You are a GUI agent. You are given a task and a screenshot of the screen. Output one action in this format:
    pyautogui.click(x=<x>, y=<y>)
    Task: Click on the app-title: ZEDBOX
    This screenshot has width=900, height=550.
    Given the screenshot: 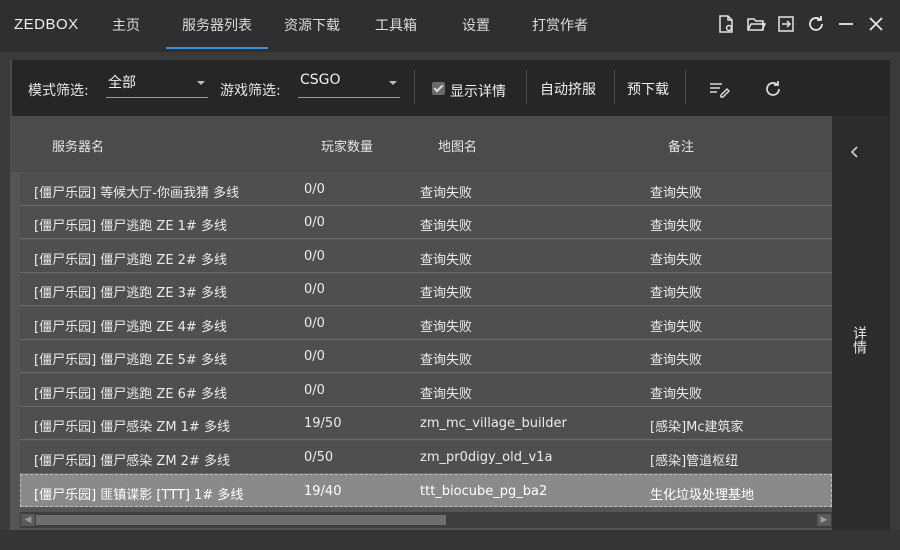 What is the action you would take?
    pyautogui.click(x=46, y=24)
    